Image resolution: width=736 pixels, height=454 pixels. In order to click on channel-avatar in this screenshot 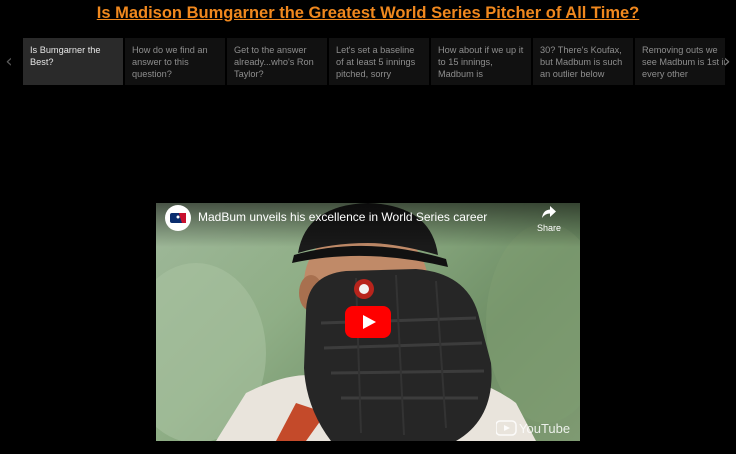, I will do `click(178, 218)`.